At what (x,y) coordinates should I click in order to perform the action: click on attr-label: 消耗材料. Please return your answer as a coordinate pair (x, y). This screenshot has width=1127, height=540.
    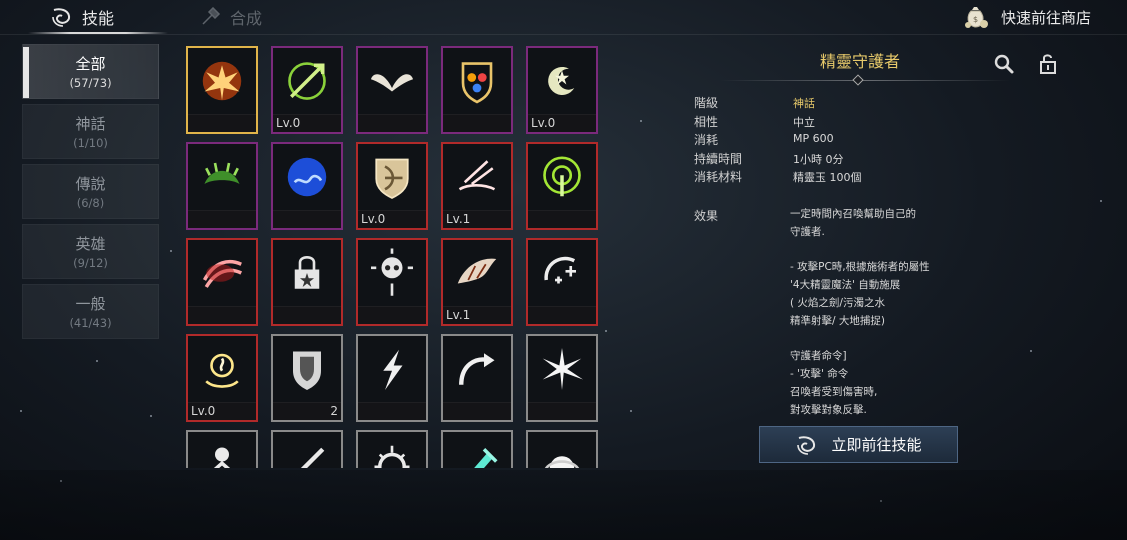
    Looking at the image, I should click on (718, 177).